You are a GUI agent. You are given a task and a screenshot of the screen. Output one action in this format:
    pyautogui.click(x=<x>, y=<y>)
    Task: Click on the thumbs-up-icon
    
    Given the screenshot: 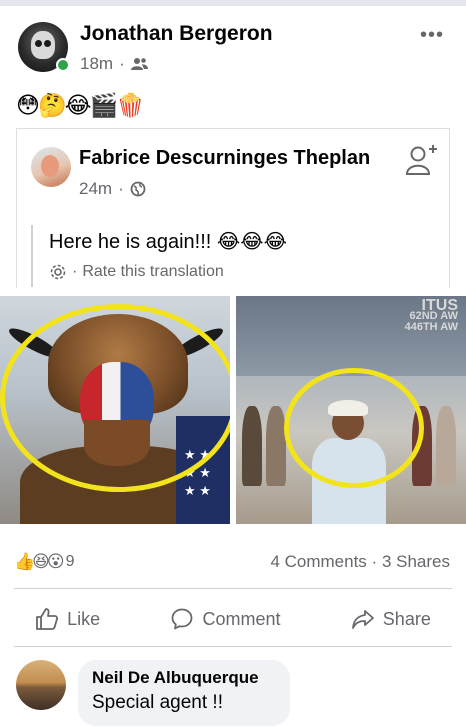 What is the action you would take?
    pyautogui.click(x=47, y=619)
    